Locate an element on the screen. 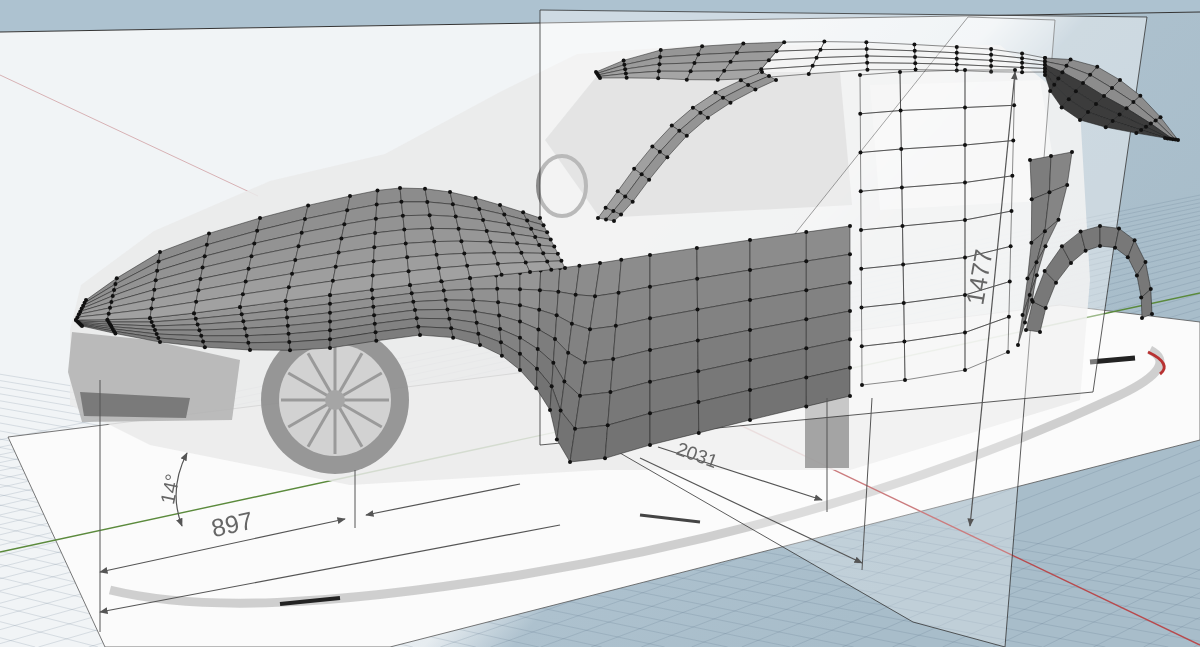  dimension-label: 14° is located at coordinates (170, 489).